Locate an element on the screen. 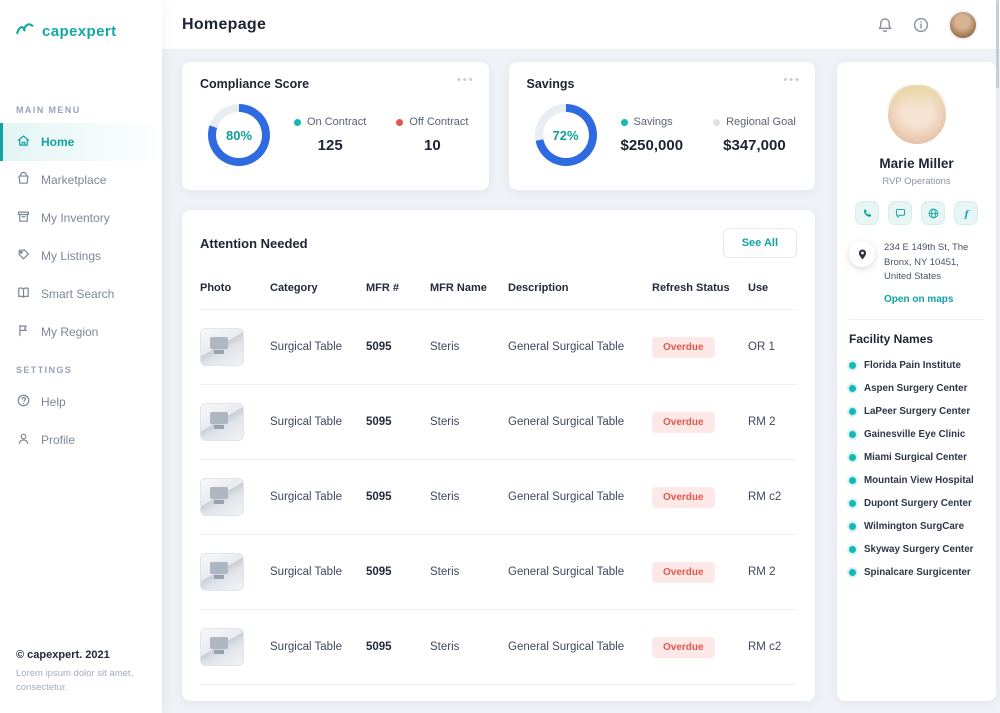 The image size is (1000, 713). sidebar-item-my-region: My Region is located at coordinates (81, 332).